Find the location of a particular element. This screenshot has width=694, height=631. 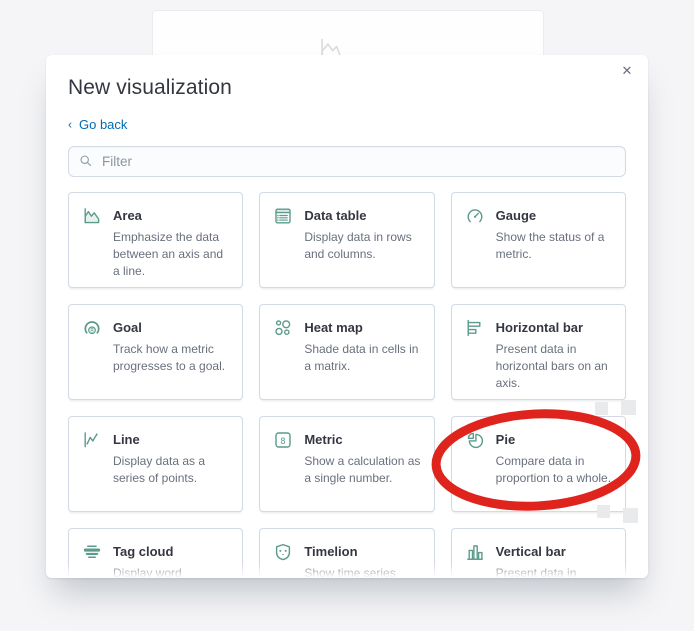

metric-icon: 8 is located at coordinates (283, 440).